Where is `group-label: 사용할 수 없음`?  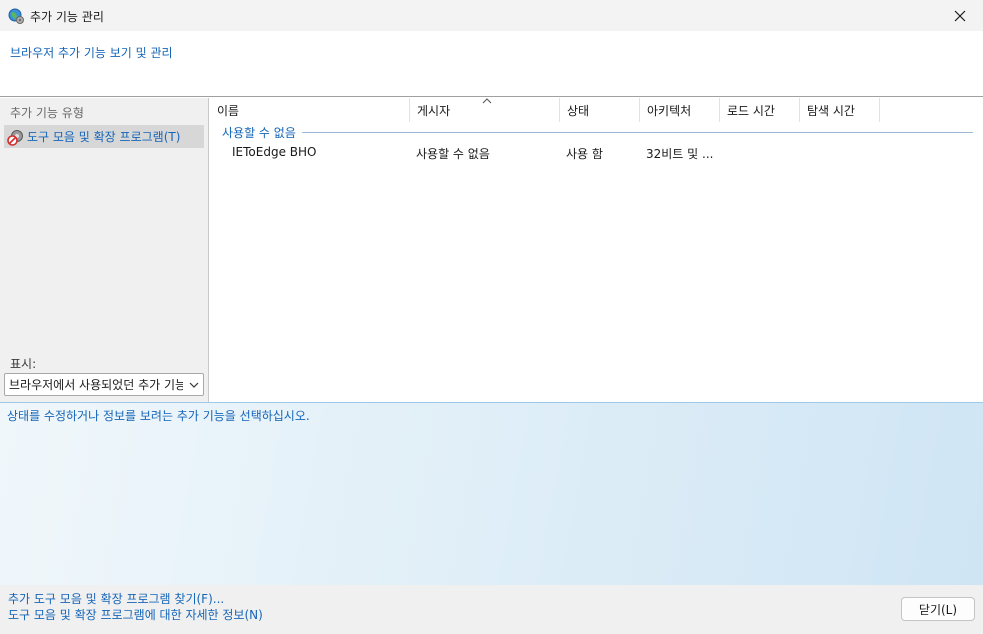
group-label: 사용할 수 없음 is located at coordinates (259, 132).